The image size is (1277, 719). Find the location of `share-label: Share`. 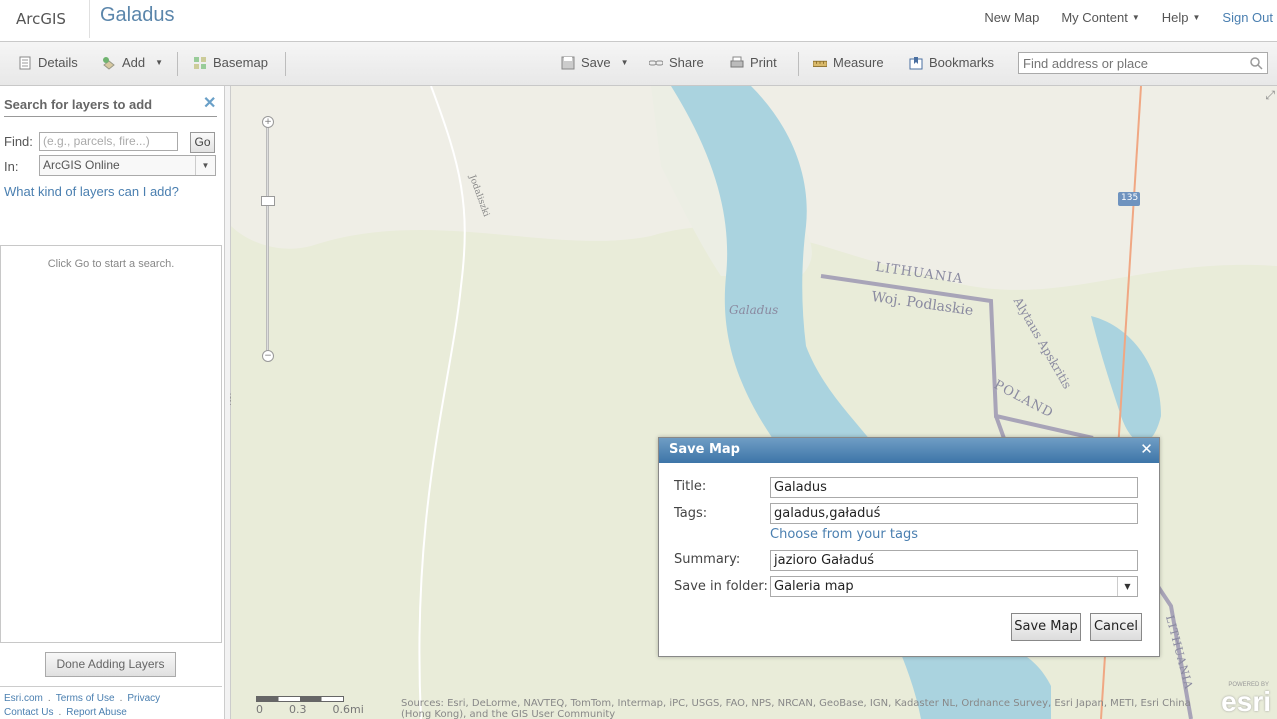

share-label: Share is located at coordinates (686, 62).